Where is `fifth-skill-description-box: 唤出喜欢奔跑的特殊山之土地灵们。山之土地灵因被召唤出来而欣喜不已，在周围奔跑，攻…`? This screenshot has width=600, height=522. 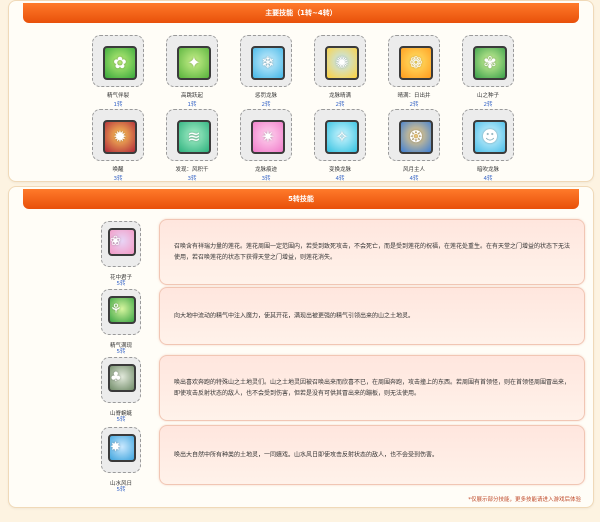 fifth-skill-description-box: 唤出喜欢奔跑的特殊山之土地灵们。山之土地灵因被召唤出来而欣喜不已，在周围奔跑，攻… is located at coordinates (372, 388).